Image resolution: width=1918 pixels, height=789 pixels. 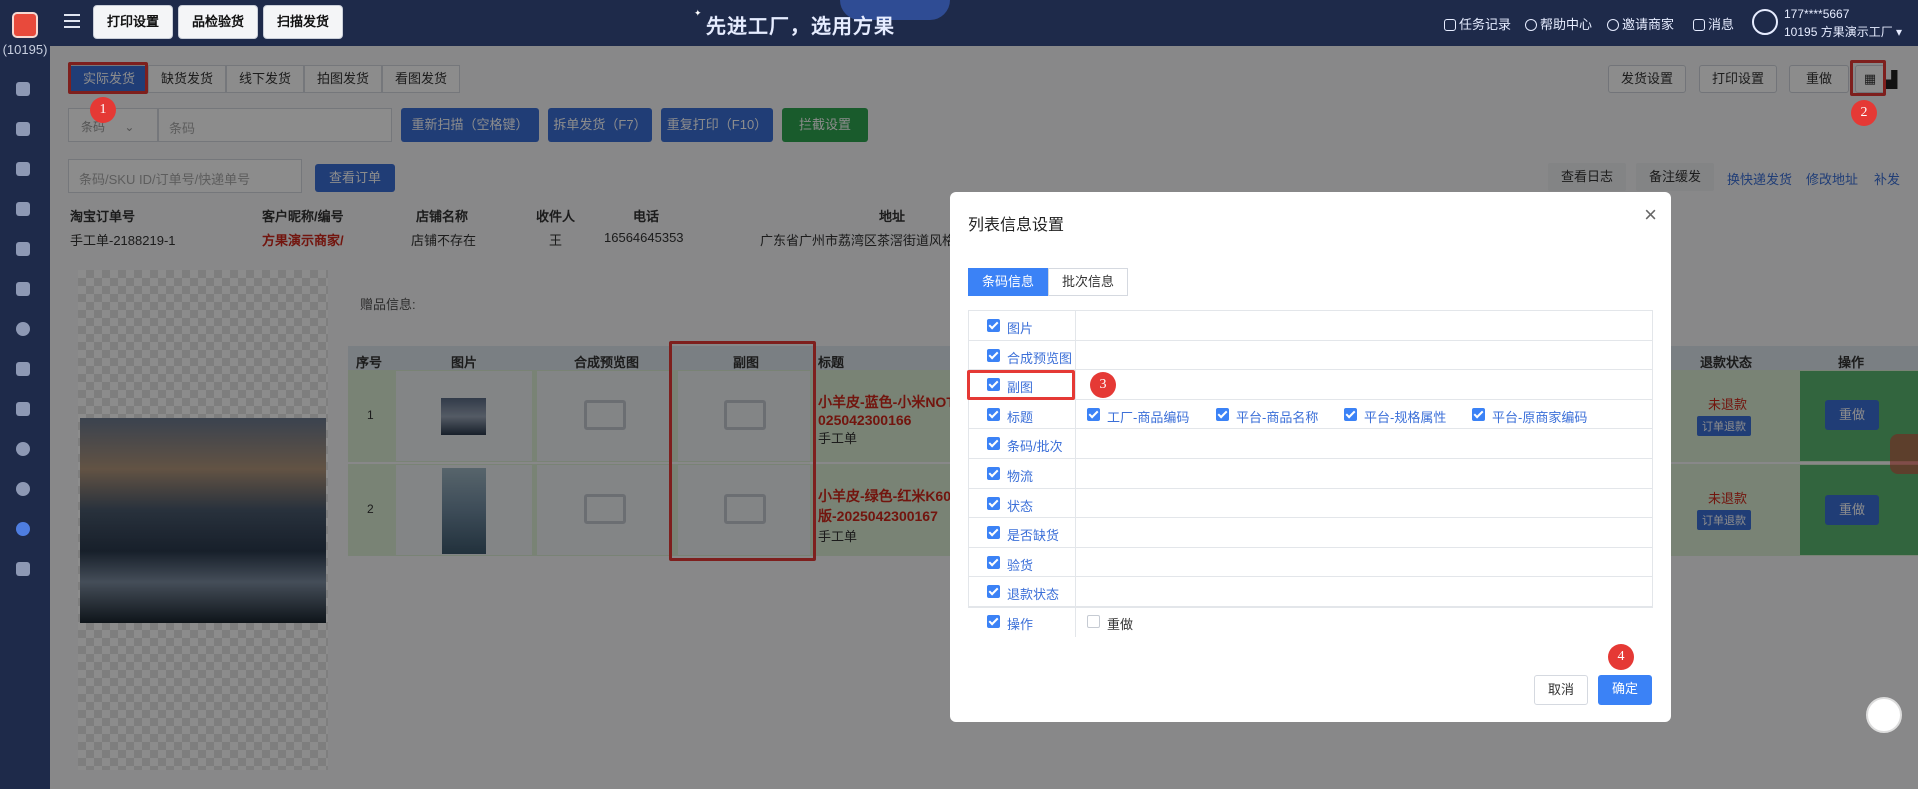 I want to click on checkbox-title, so click(x=993, y=414).